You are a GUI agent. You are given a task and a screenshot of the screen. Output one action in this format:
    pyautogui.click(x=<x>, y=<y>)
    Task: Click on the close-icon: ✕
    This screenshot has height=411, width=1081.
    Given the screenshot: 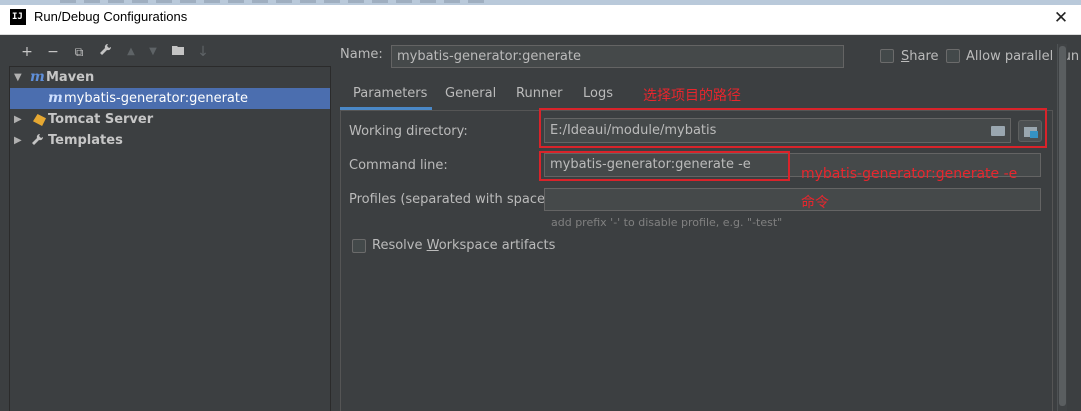 What is the action you would take?
    pyautogui.click(x=1061, y=18)
    